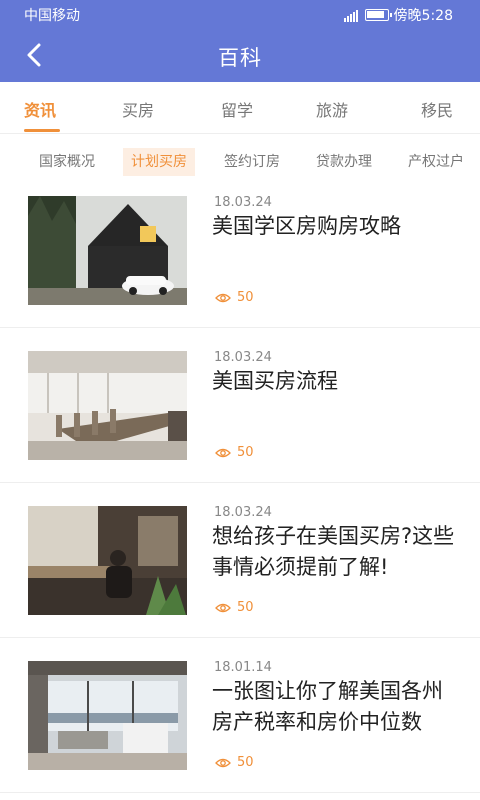 This screenshot has width=480, height=800. Describe the element at coordinates (344, 162) in the screenshot. I see `subtab-loan: 贷款办理` at that location.